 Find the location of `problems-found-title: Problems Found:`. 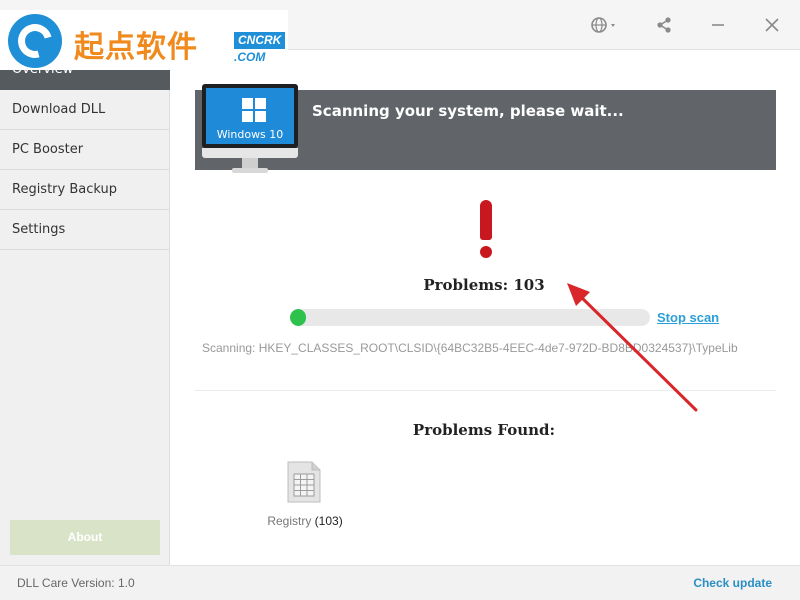

problems-found-title: Problems Found: is located at coordinates (484, 430).